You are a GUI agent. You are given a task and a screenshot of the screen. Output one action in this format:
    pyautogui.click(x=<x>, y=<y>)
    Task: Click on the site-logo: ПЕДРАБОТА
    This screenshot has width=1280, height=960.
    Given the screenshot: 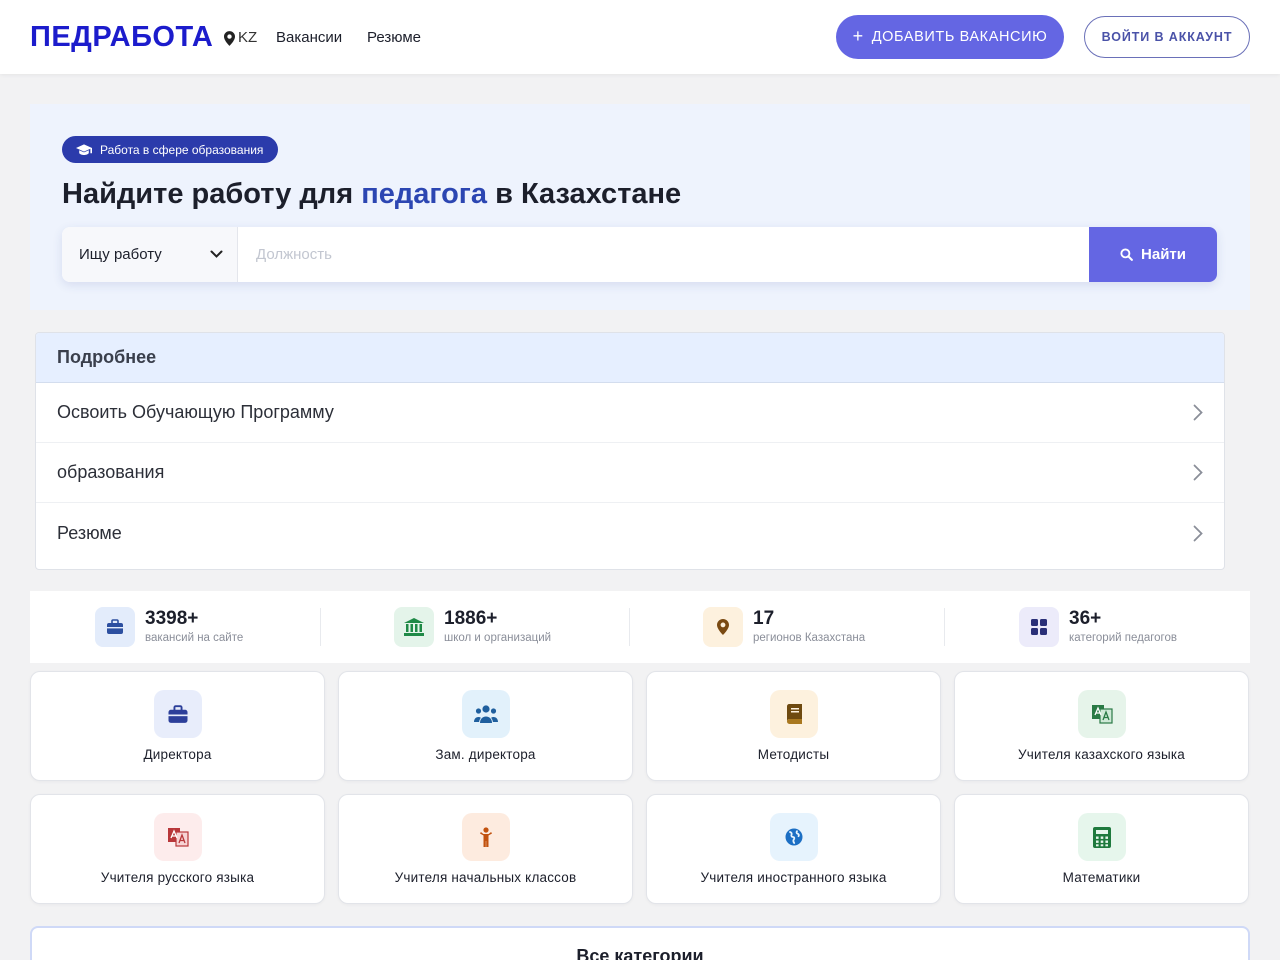 What is the action you would take?
    pyautogui.click(x=121, y=37)
    